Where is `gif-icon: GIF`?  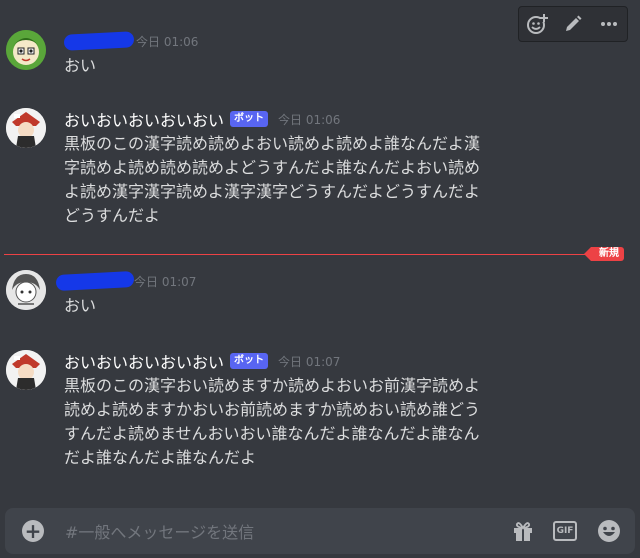
gif-icon: GIF is located at coordinates (565, 531).